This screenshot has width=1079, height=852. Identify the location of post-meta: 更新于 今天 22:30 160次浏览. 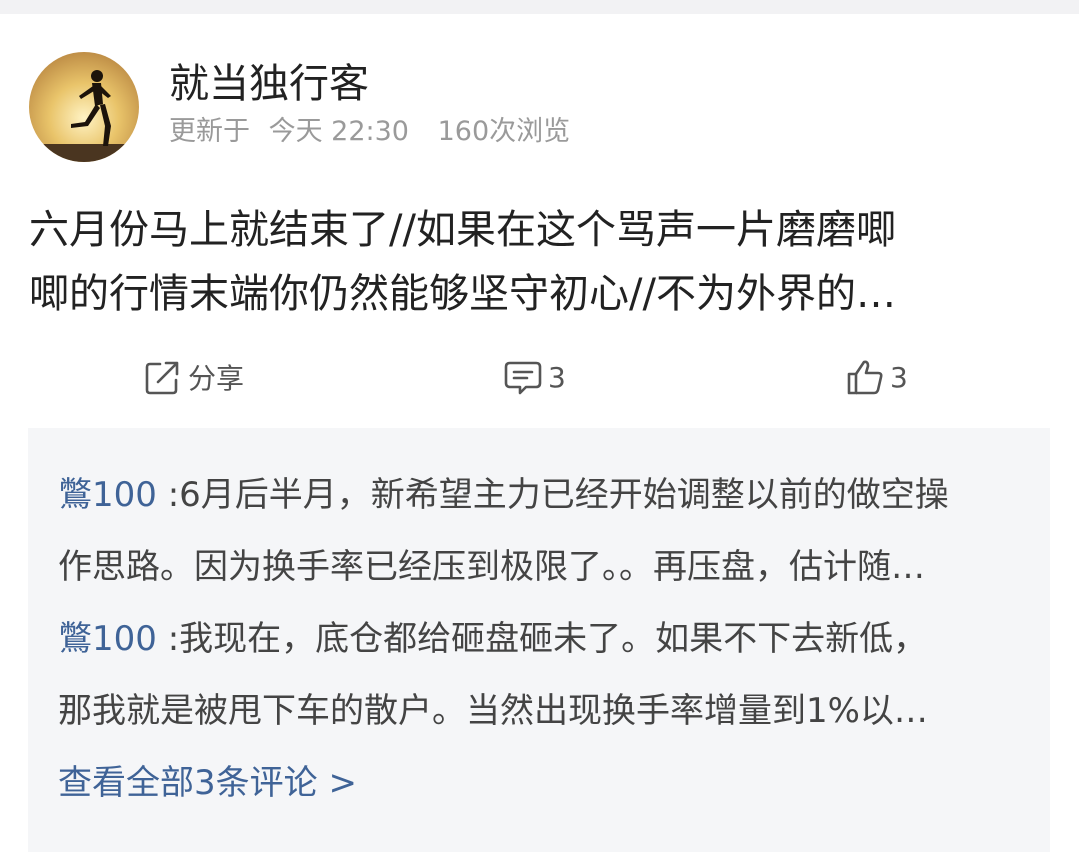
(369, 132).